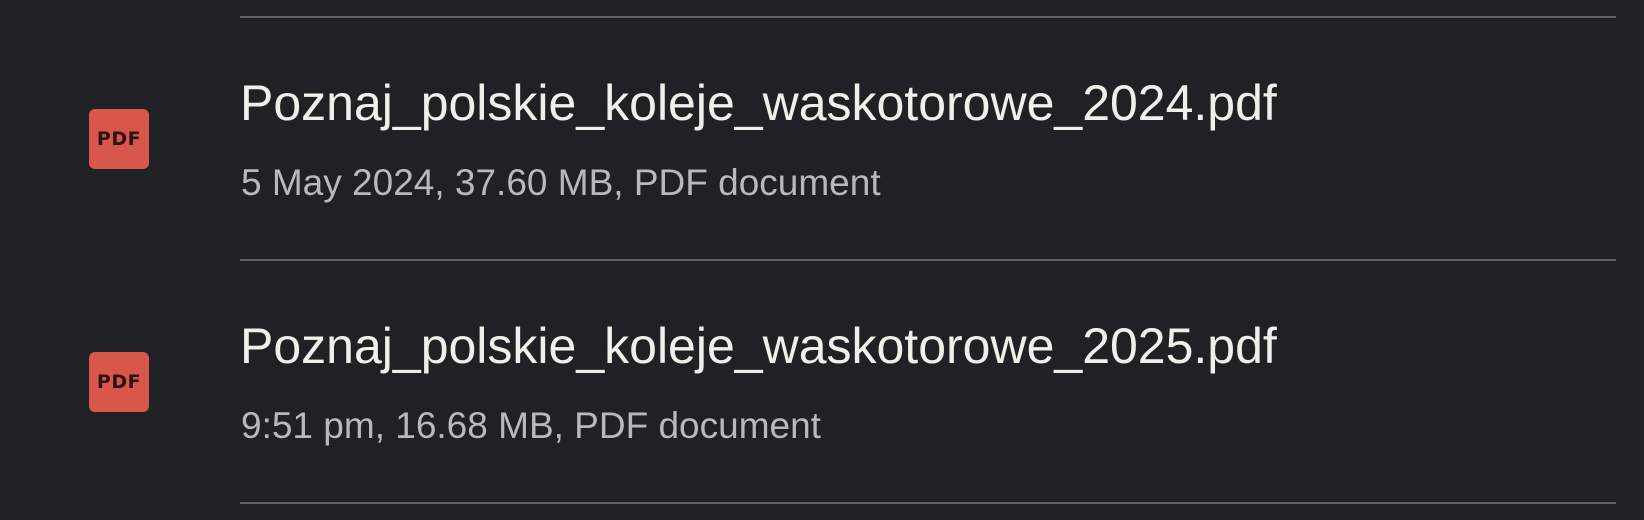 The height and width of the screenshot is (520, 1644). Describe the element at coordinates (928, 503) in the screenshot. I see `list-divider` at that location.